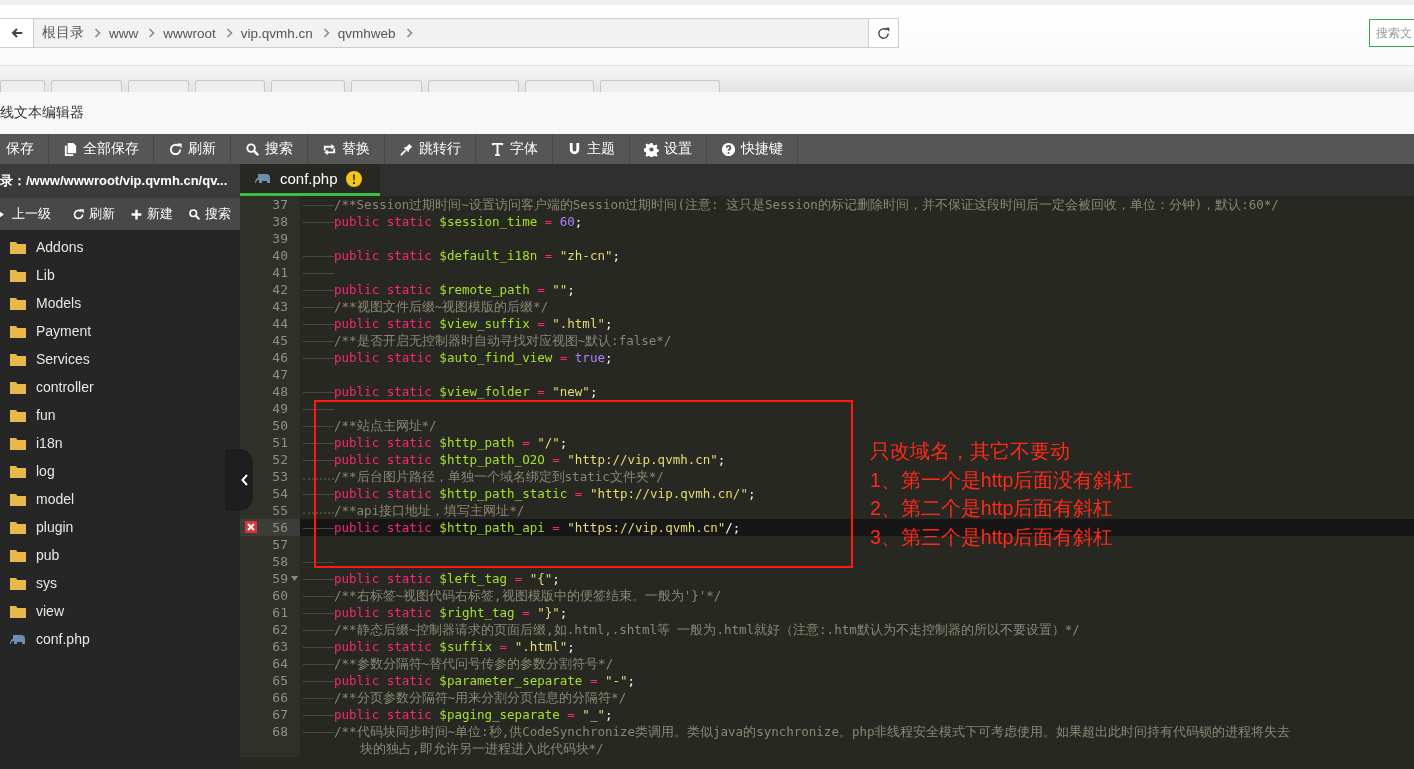 The height and width of the screenshot is (769, 1414). What do you see at coordinates (245, 480) in the screenshot?
I see `chevron-left-icon` at bounding box center [245, 480].